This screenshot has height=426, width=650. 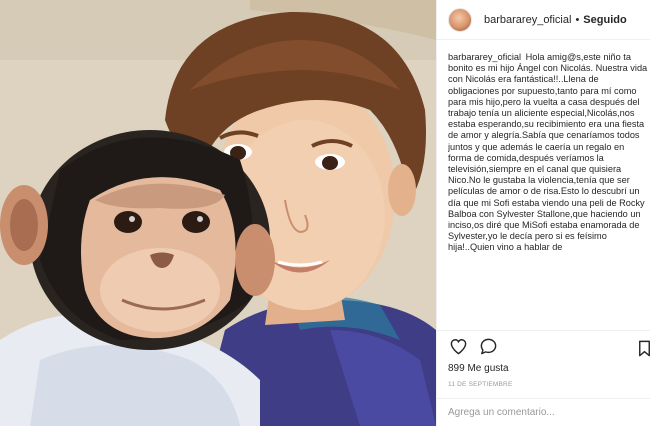 I want to click on comment-form, so click(x=543, y=412).